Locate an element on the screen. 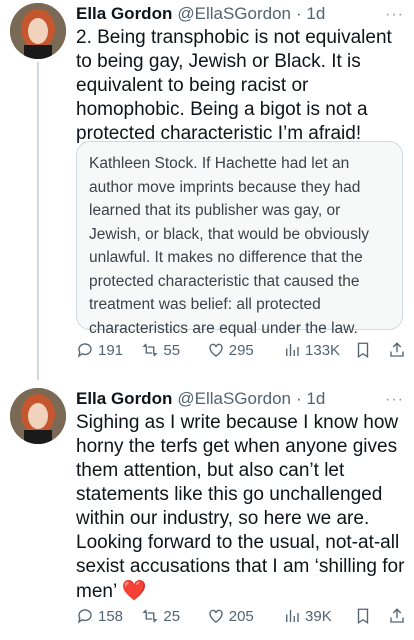 This screenshot has height=640, width=414. repost-count: 55 is located at coordinates (172, 350).